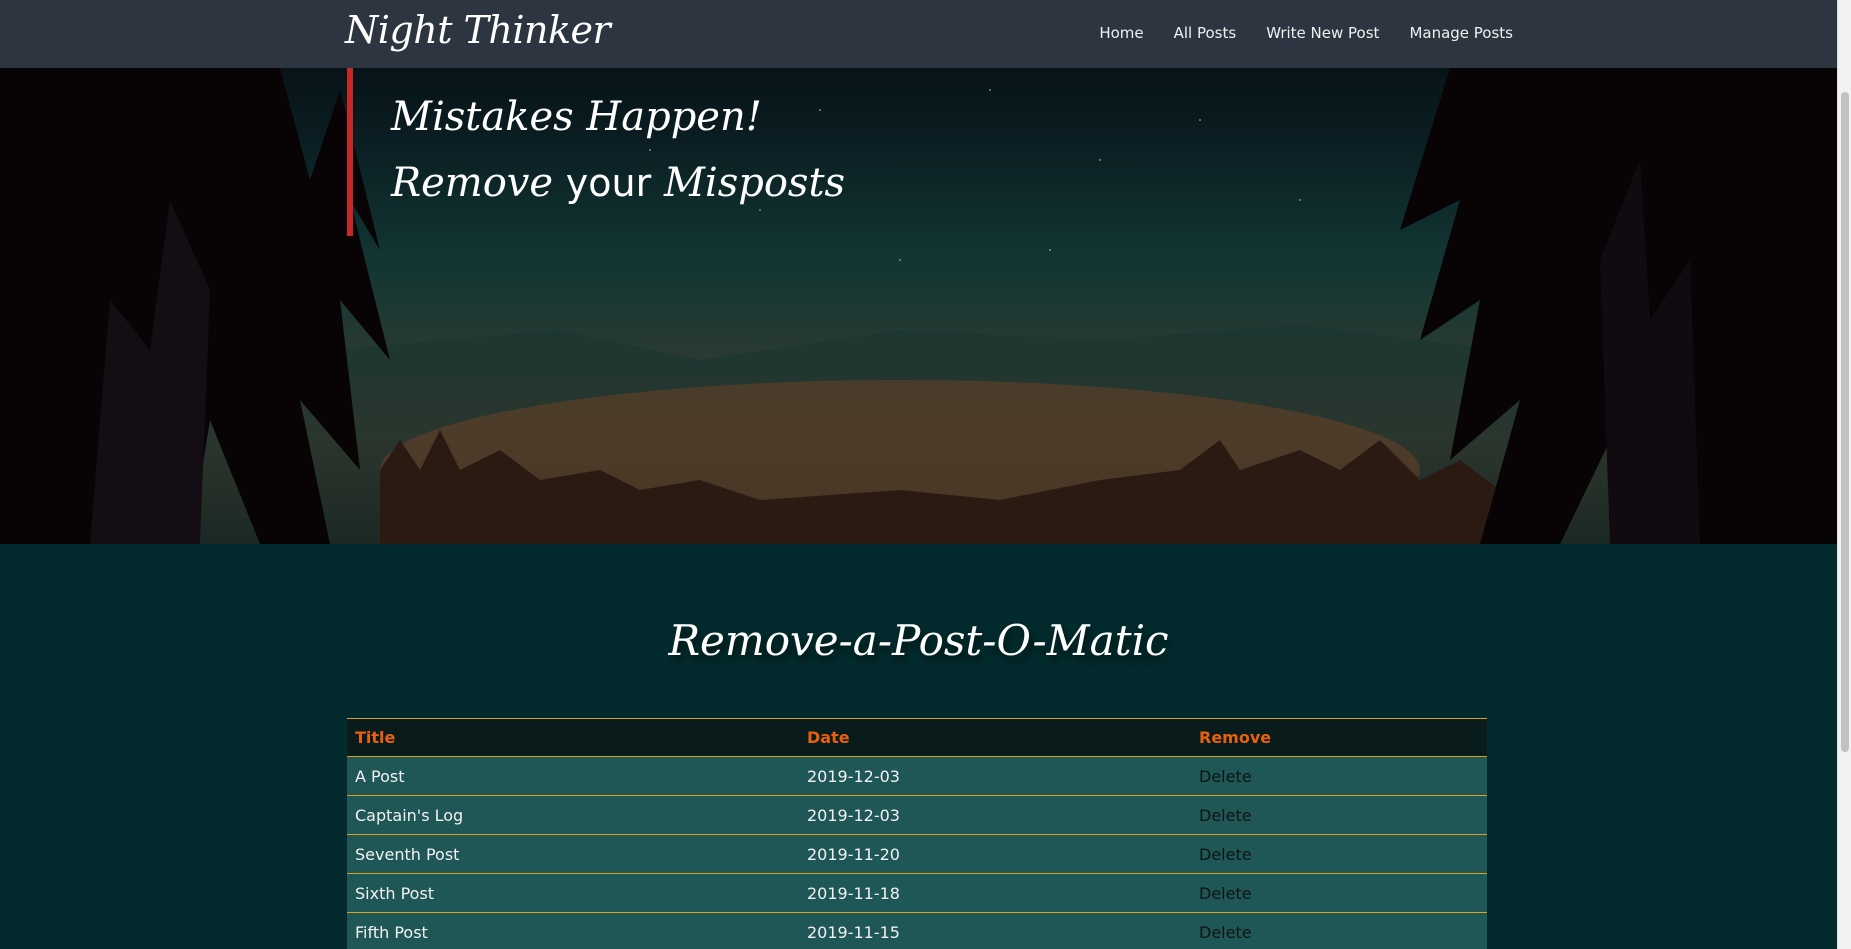  I want to click on table-header-row: Title Date Remove, so click(917, 737).